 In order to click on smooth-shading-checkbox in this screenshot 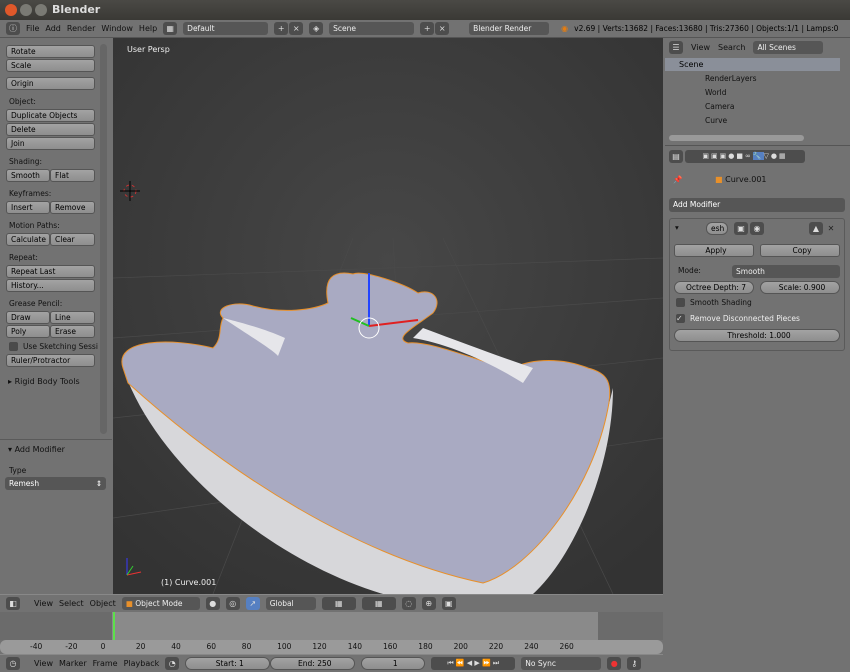, I will do `click(680, 302)`.